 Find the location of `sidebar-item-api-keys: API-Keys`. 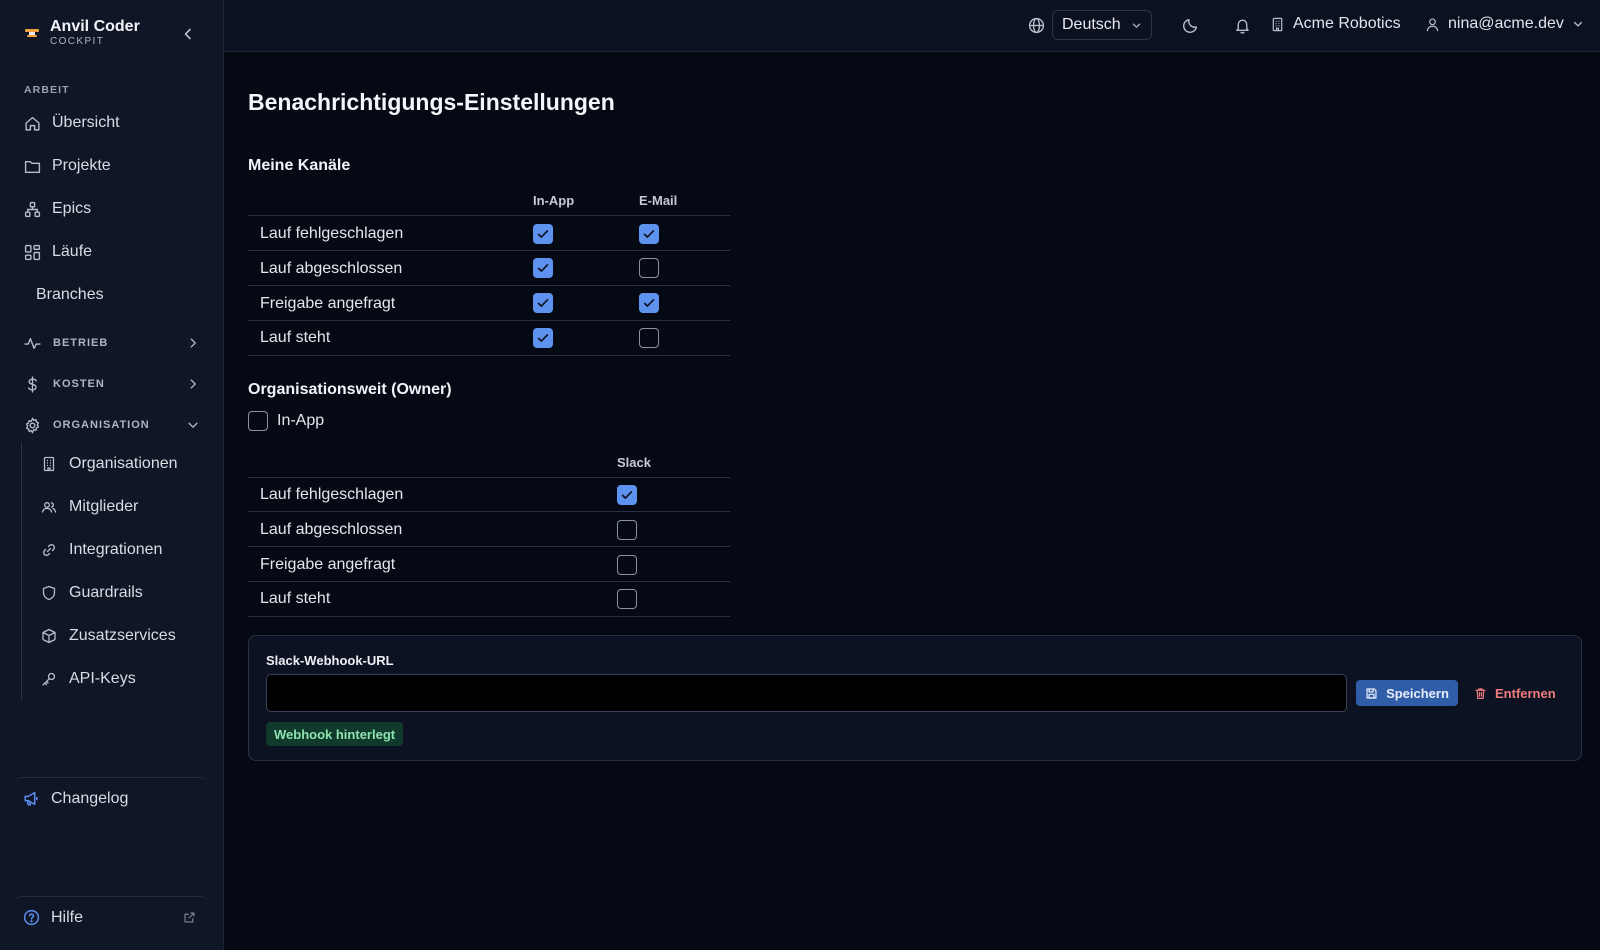

sidebar-item-api-keys: API-Keys is located at coordinates (88, 679).